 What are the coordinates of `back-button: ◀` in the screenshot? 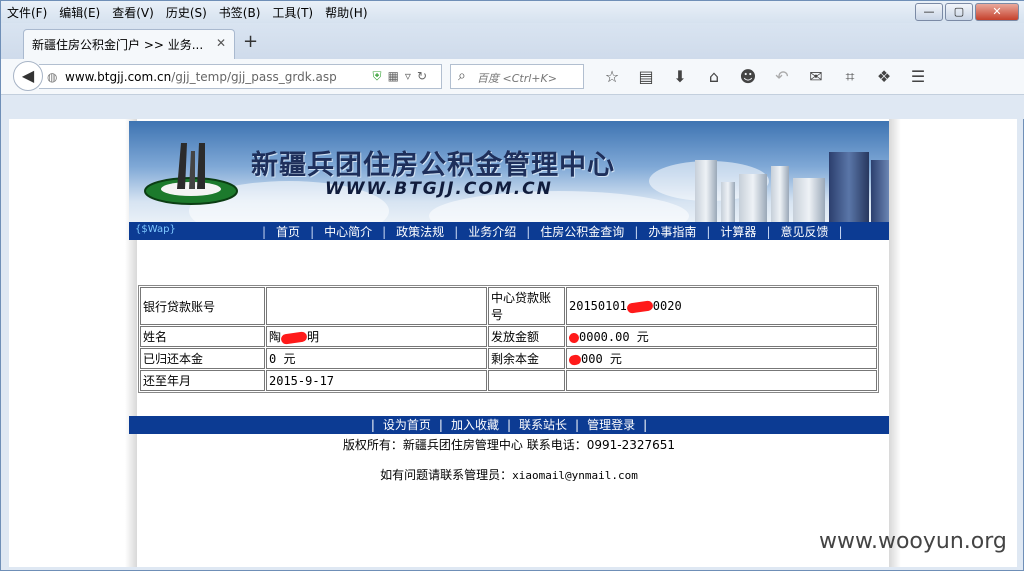 It's located at (28, 76).